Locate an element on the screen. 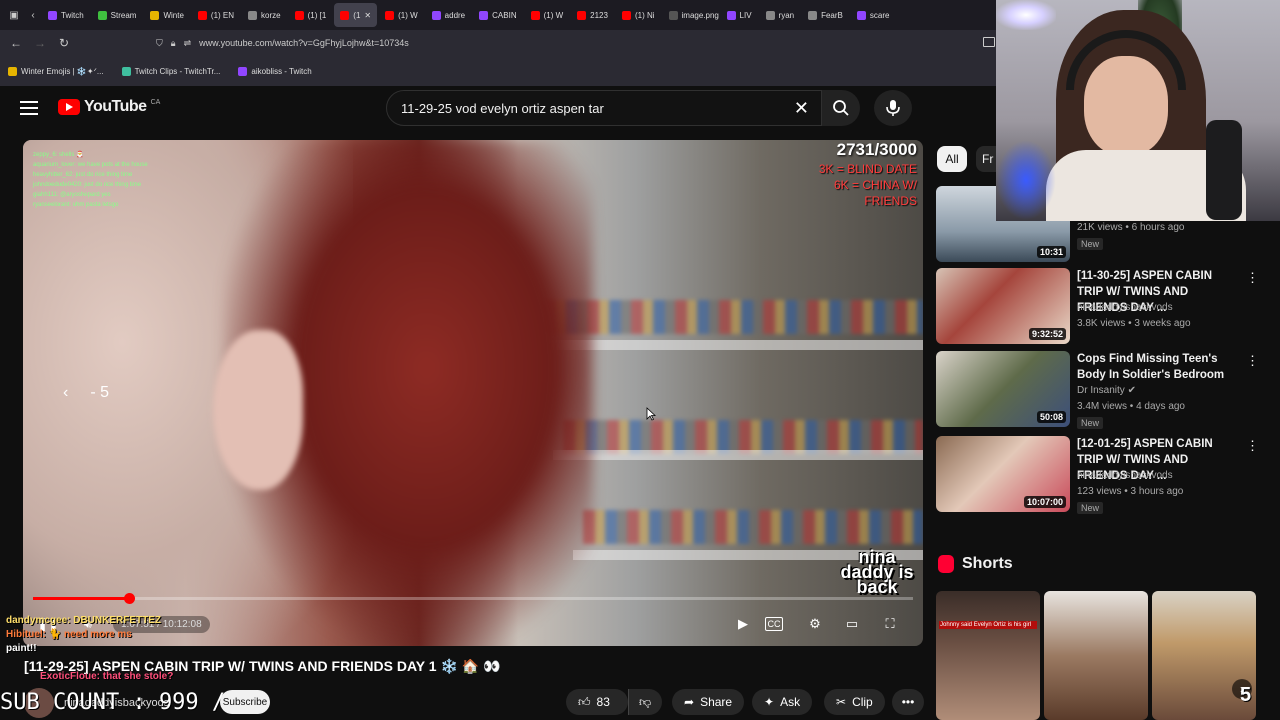 This screenshot has width=1280, height=720. back-icon: ← is located at coordinates (16, 43).